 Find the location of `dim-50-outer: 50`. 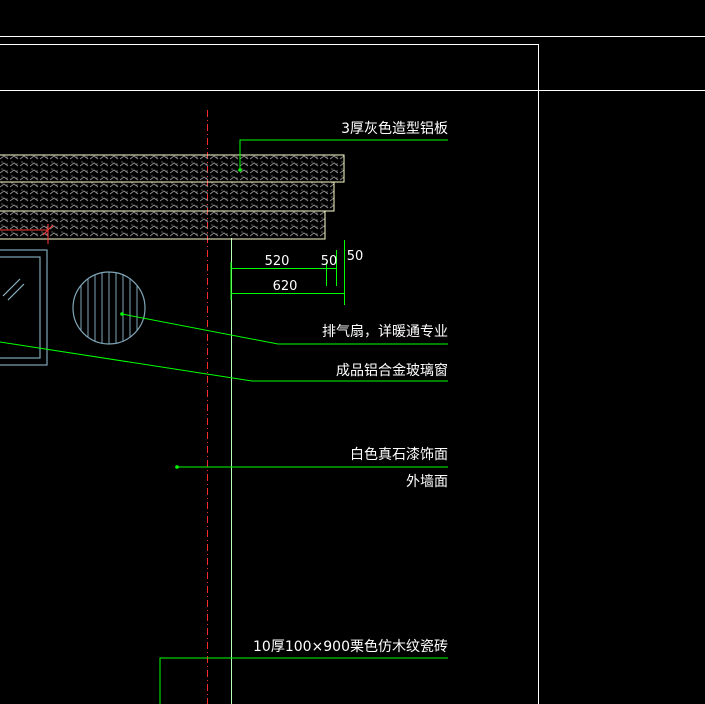

dim-50-outer: 50 is located at coordinates (355, 256).